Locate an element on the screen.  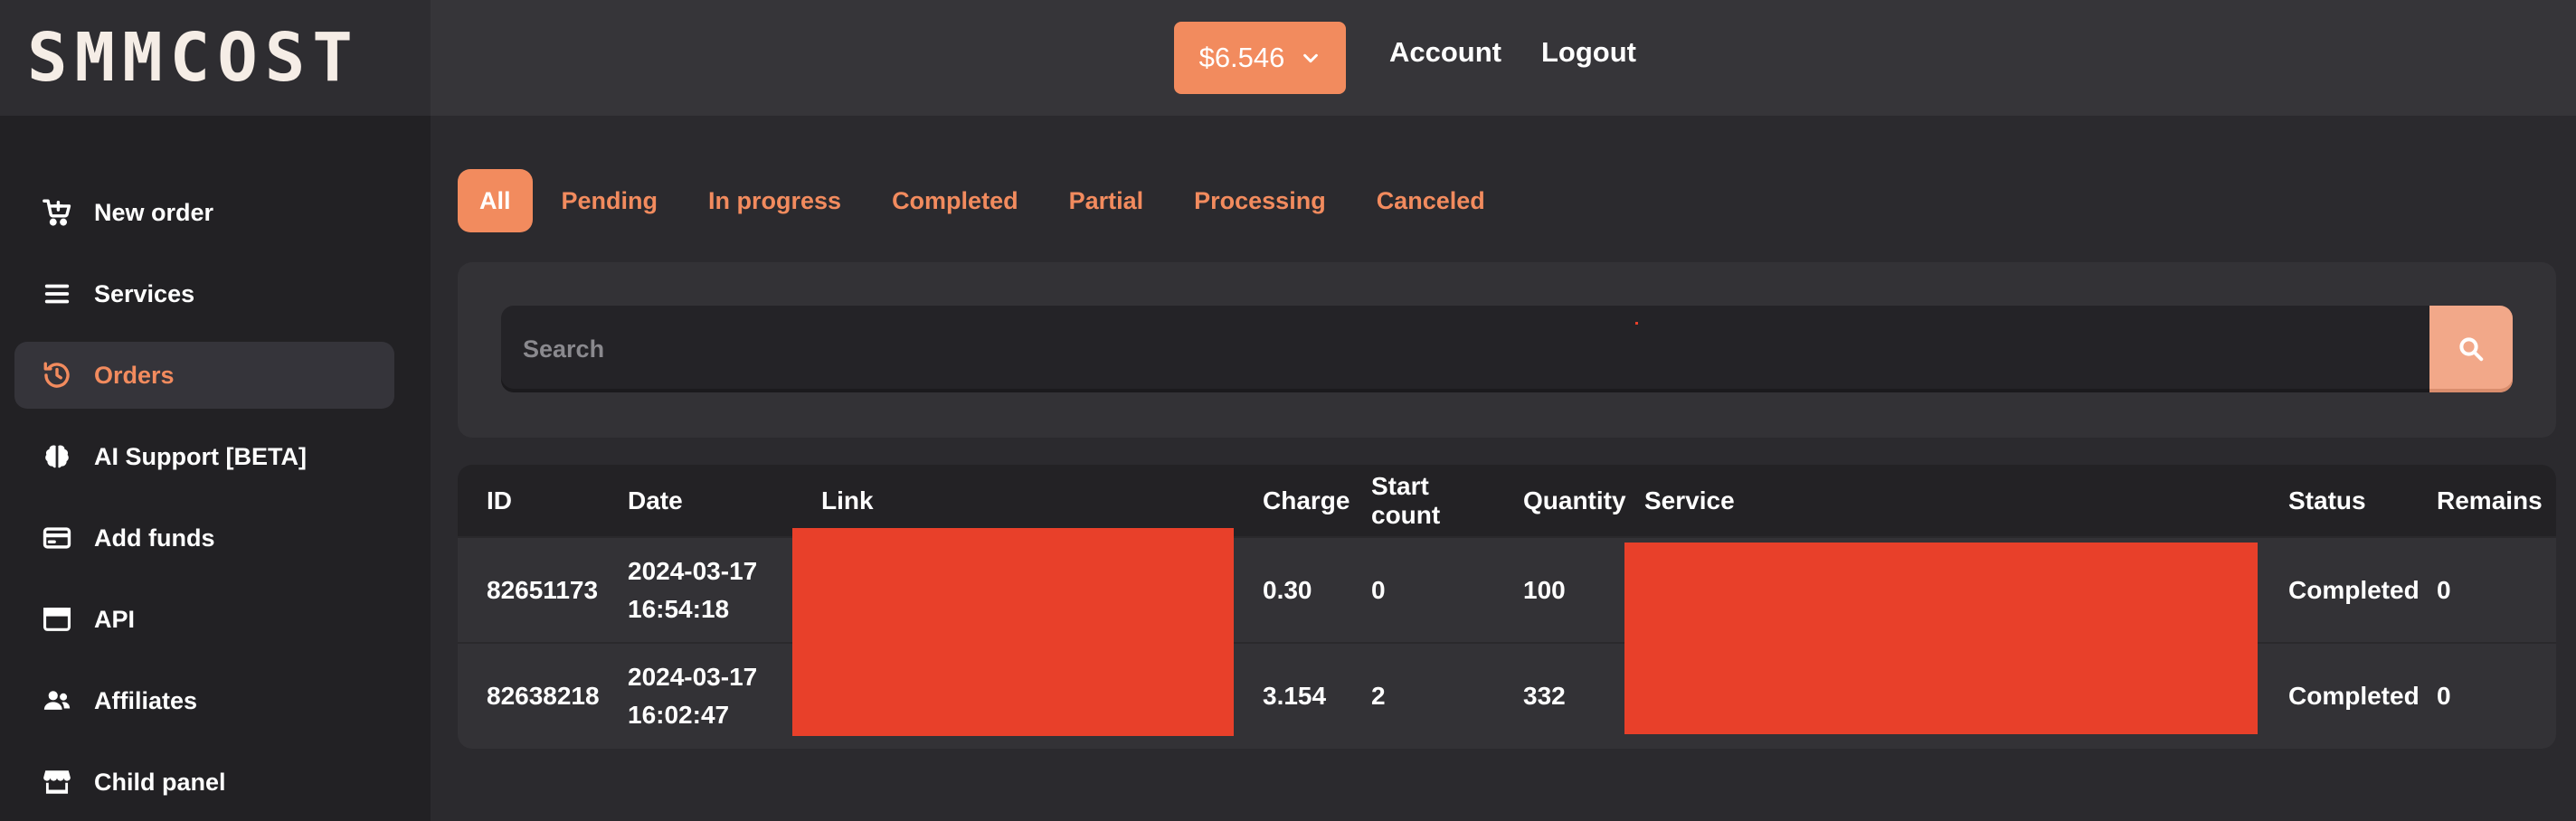
tab-completed: Completed is located at coordinates (955, 200).